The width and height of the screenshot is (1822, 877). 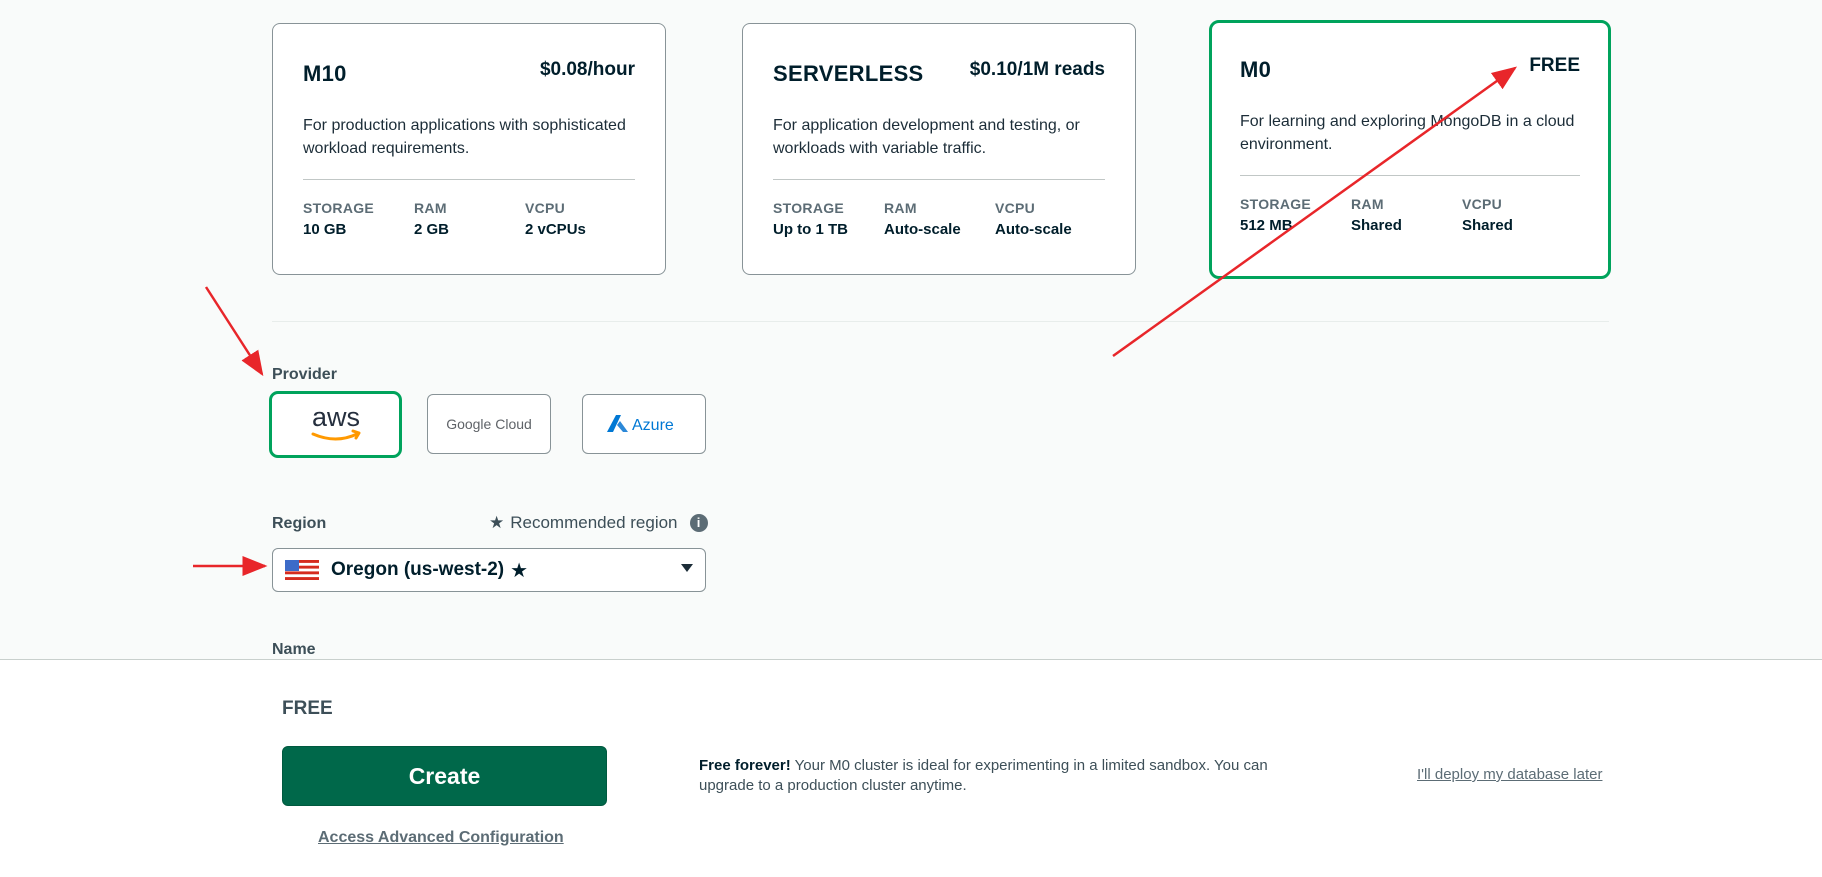 I want to click on provider-azure-button: Azure, so click(x=644, y=424).